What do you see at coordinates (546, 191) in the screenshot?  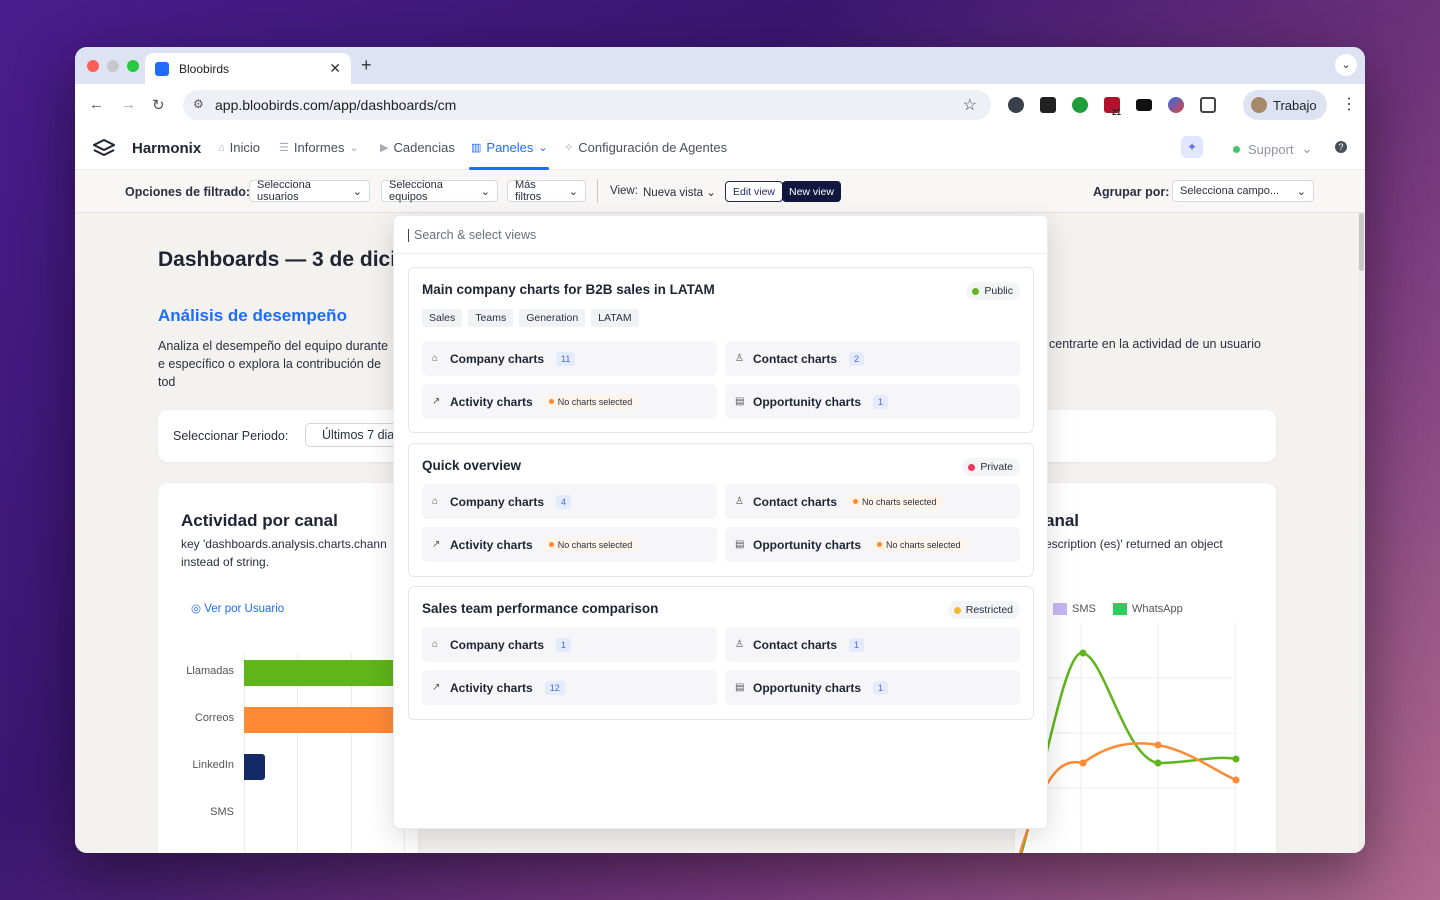 I see `more-filters-button: Más filtros ⌄` at bounding box center [546, 191].